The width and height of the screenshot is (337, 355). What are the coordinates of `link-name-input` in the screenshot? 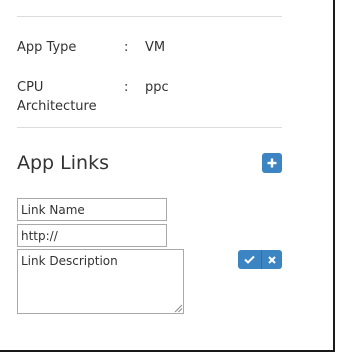 It's located at (92, 209).